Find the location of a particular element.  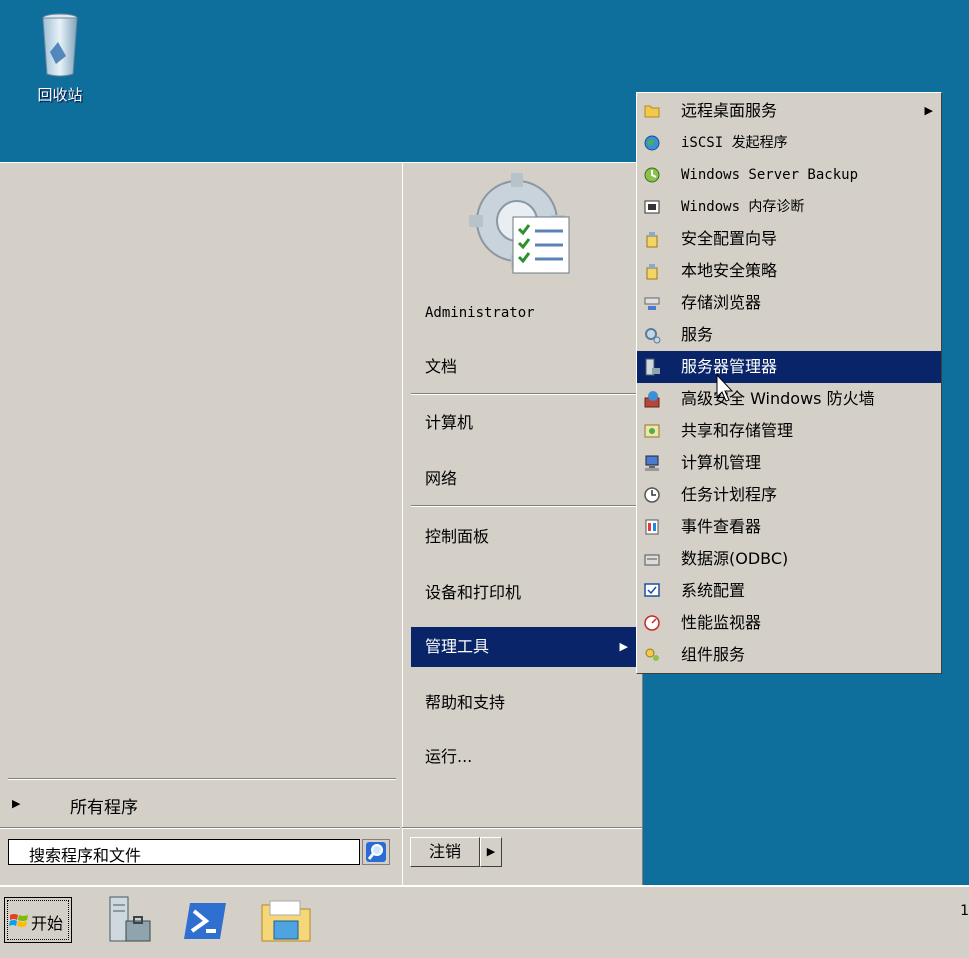

submenu-item-remote-desktop-services: 远程桌面服务 ▶ is located at coordinates (789, 111).